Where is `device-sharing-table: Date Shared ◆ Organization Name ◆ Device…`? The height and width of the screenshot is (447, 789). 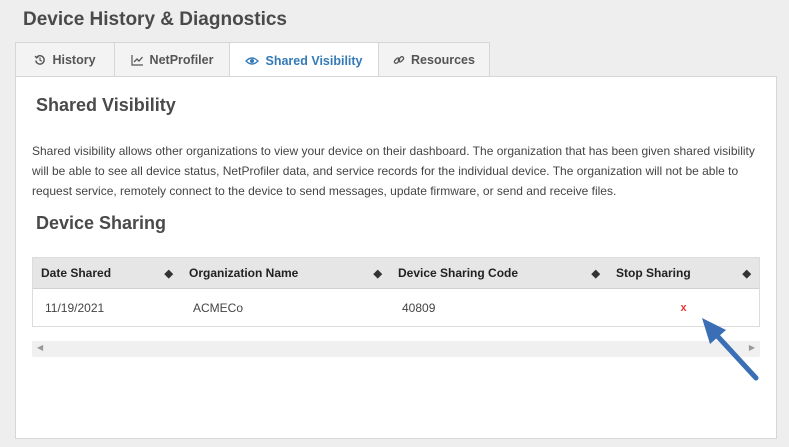 device-sharing-table: Date Shared ◆ Organization Name ◆ Device… is located at coordinates (396, 292).